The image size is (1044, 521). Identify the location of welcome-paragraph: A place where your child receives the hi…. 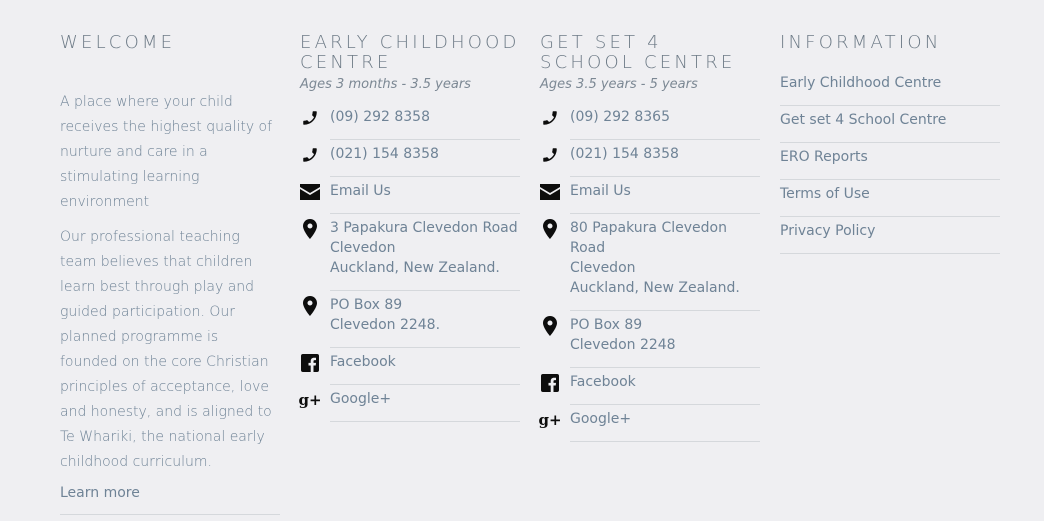
(166, 152).